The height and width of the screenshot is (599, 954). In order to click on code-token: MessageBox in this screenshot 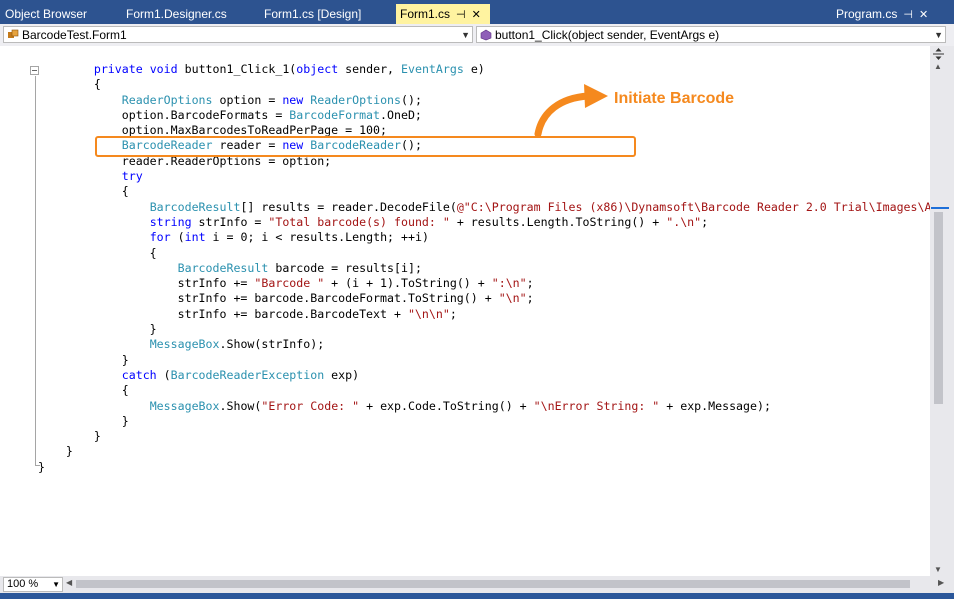, I will do `click(184, 344)`.